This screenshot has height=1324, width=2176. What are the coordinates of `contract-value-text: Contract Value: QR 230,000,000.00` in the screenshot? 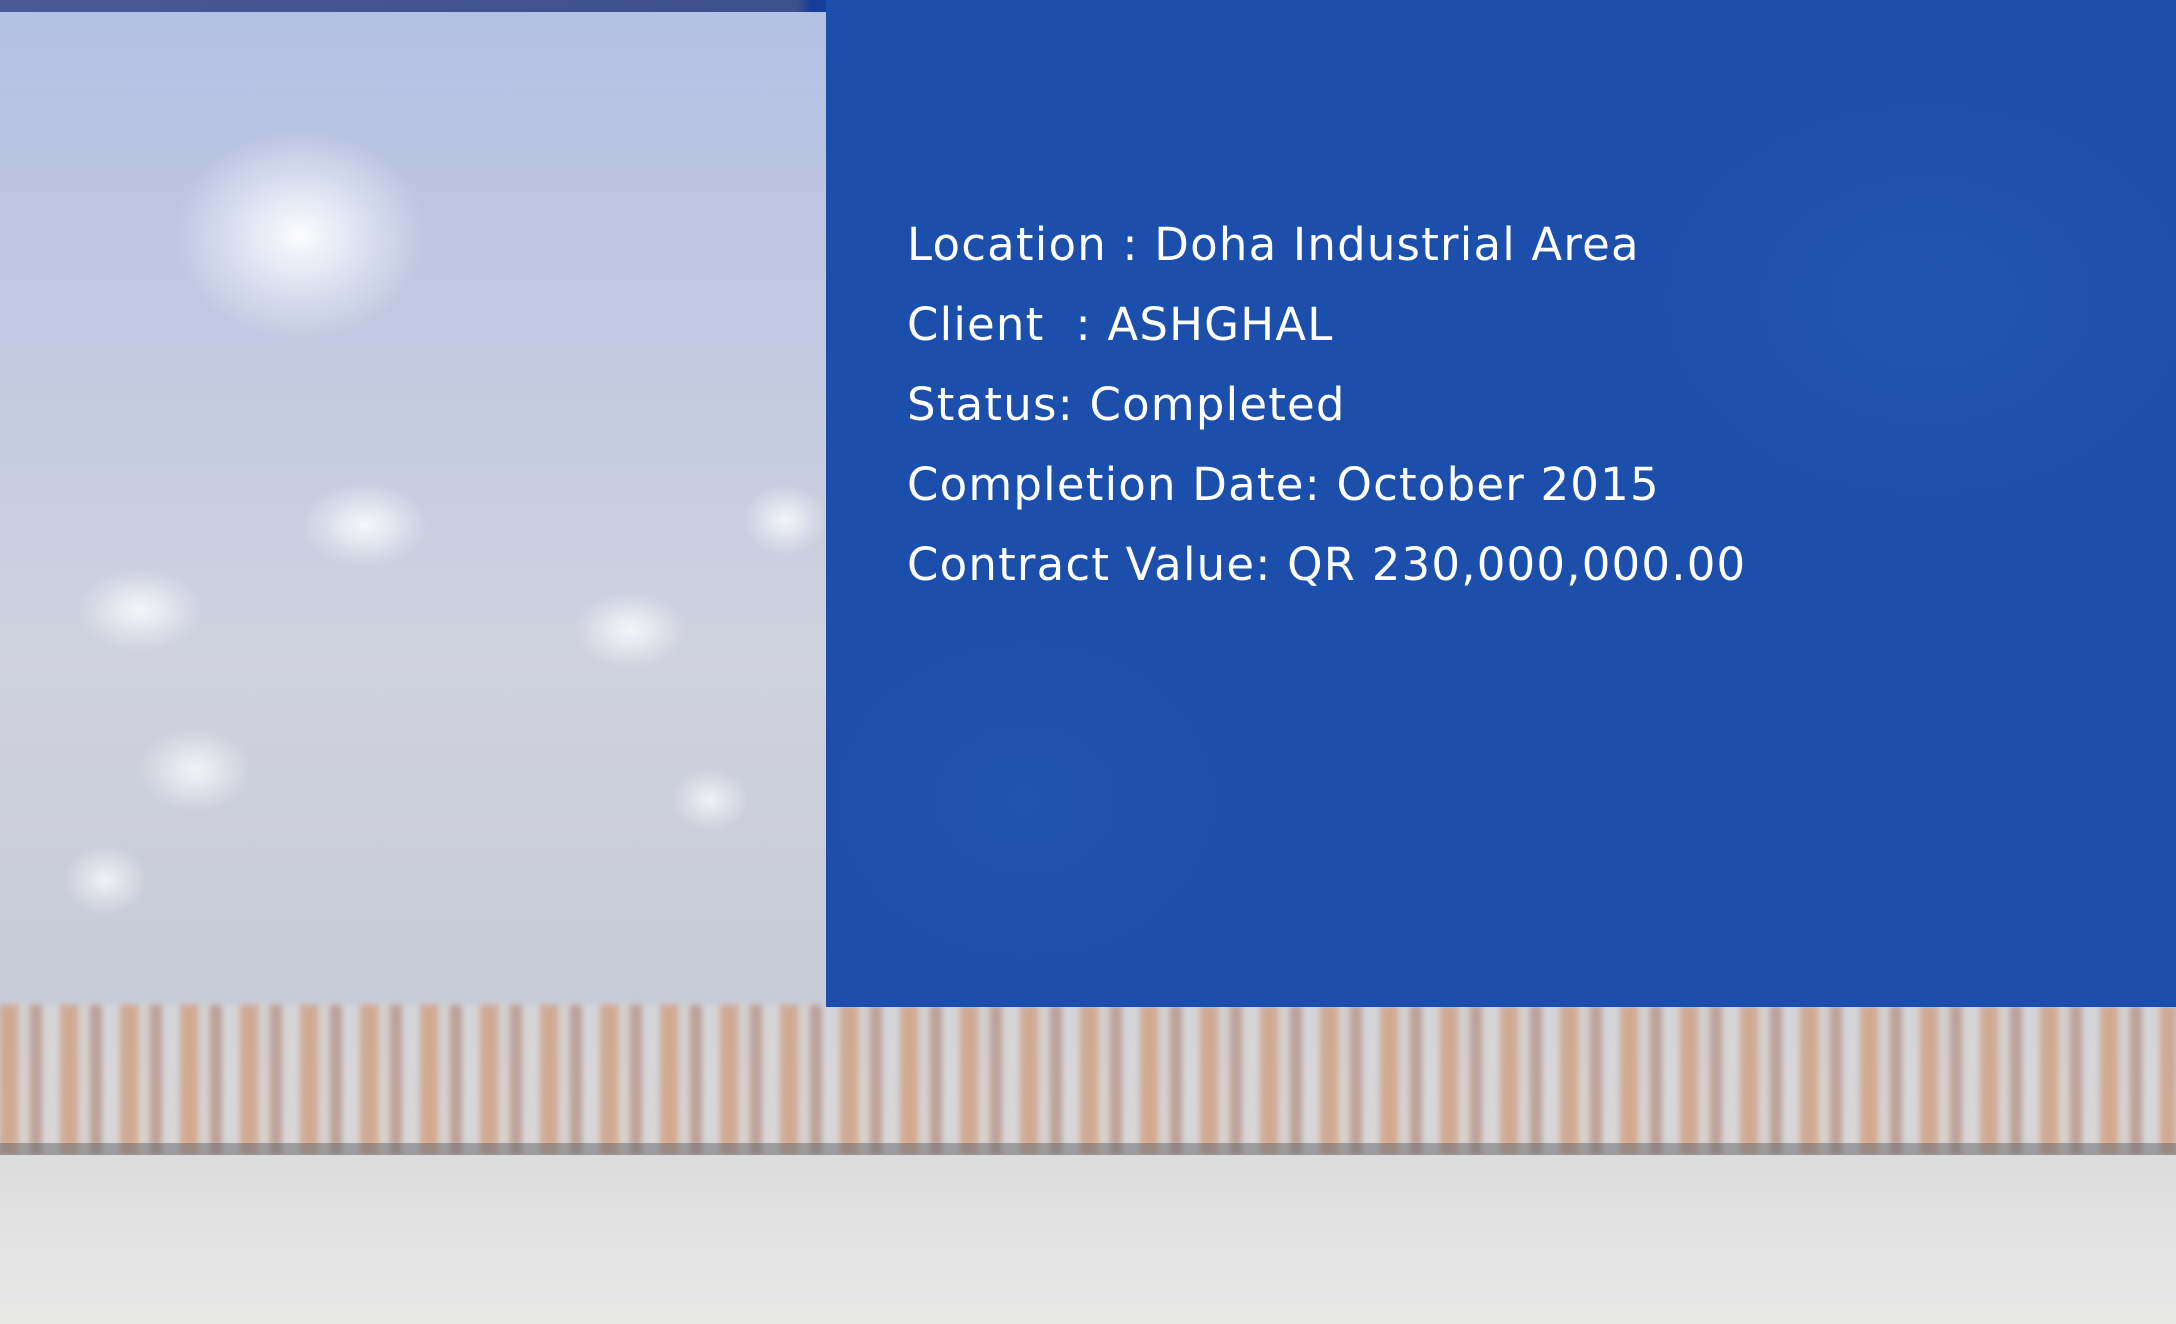 It's located at (1327, 564).